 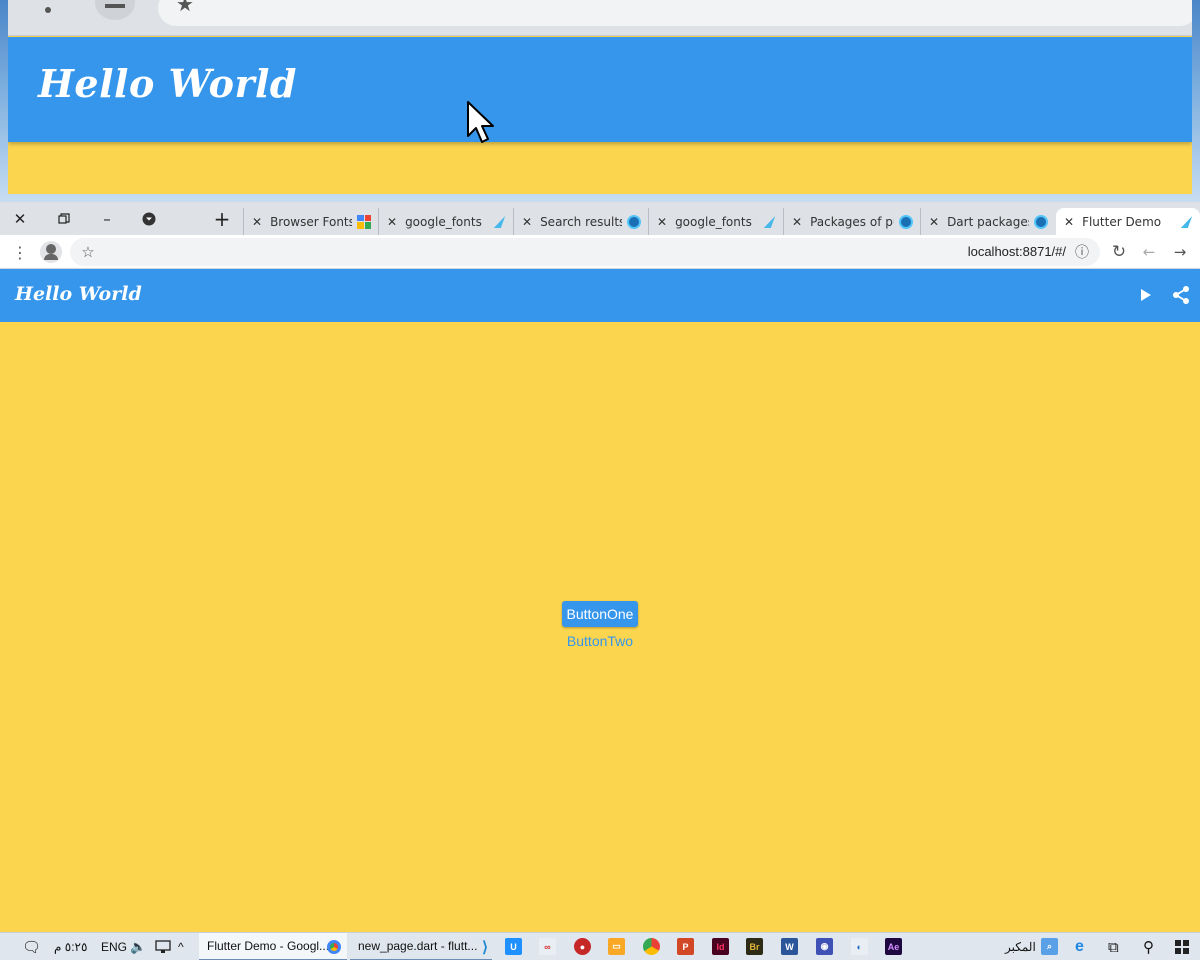 I want to click on app-icon: ◐, so click(x=859, y=946).